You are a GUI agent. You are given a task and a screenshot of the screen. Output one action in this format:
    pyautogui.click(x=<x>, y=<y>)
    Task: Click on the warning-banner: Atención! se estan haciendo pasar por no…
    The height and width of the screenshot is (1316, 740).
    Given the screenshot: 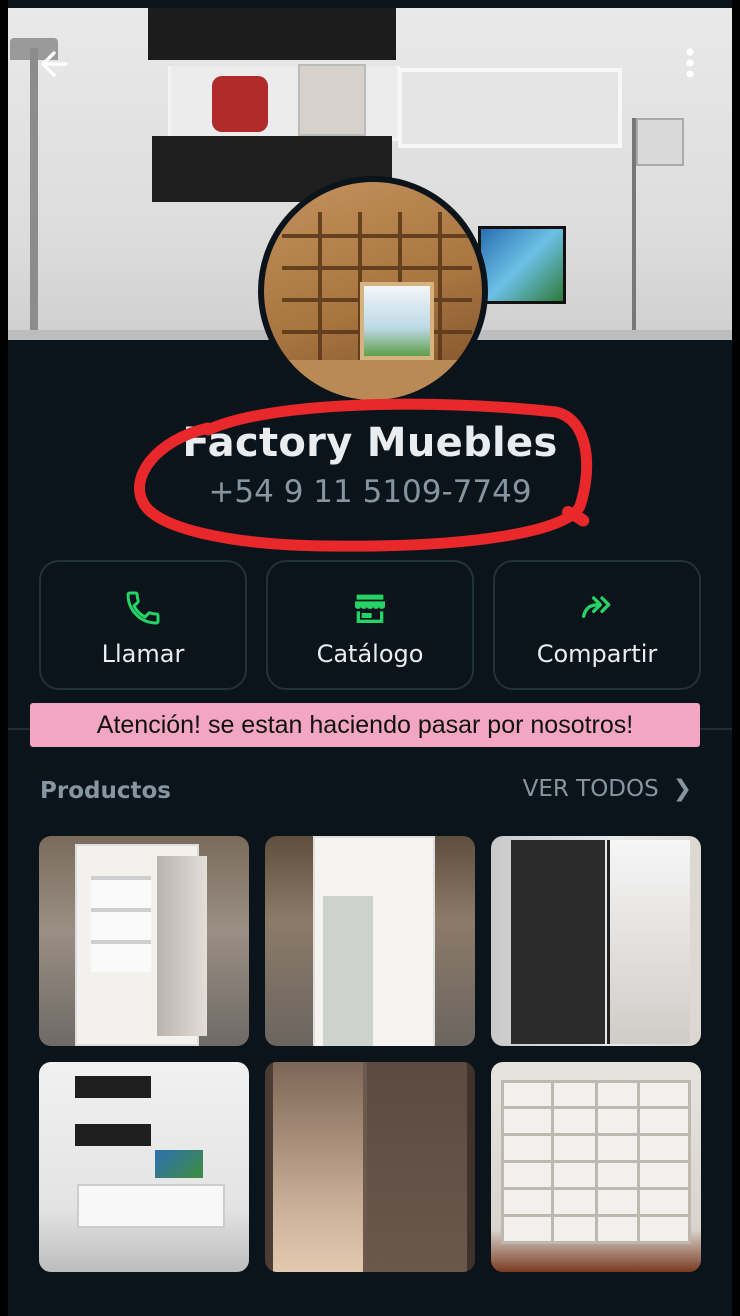 What is the action you would take?
    pyautogui.click(x=365, y=725)
    